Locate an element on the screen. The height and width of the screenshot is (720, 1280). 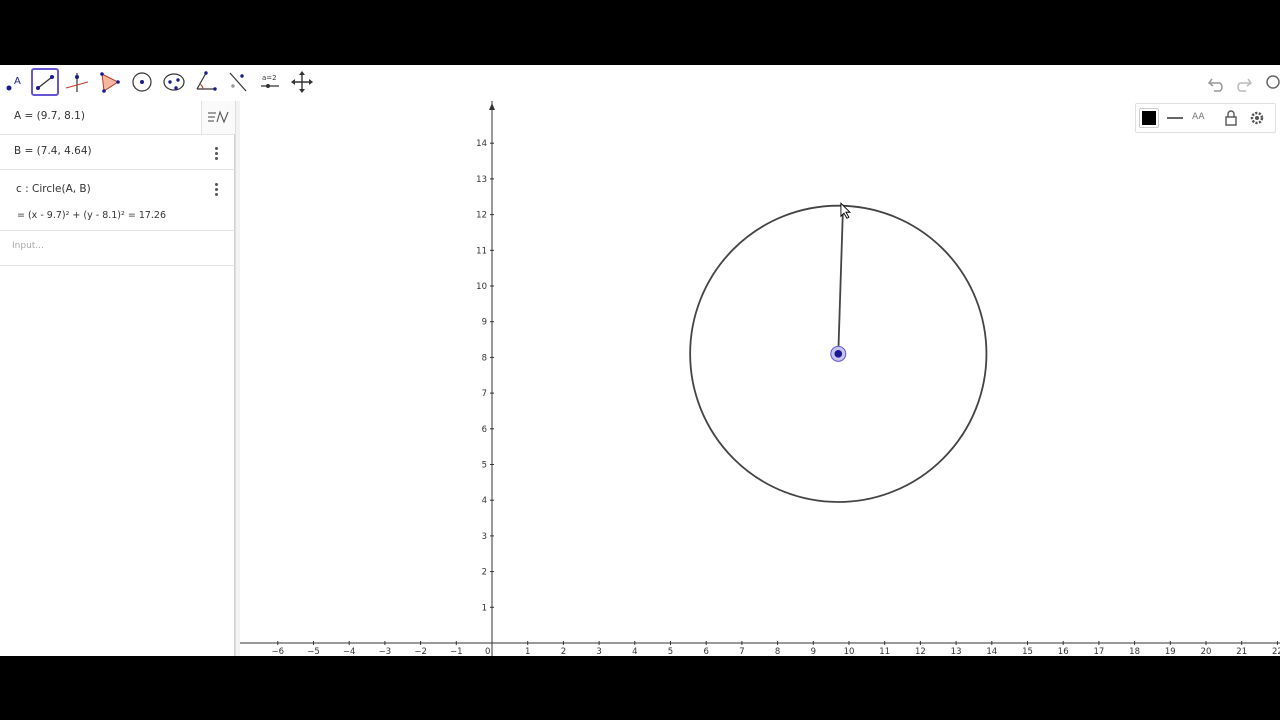
settings-button is located at coordinates (1257, 118).